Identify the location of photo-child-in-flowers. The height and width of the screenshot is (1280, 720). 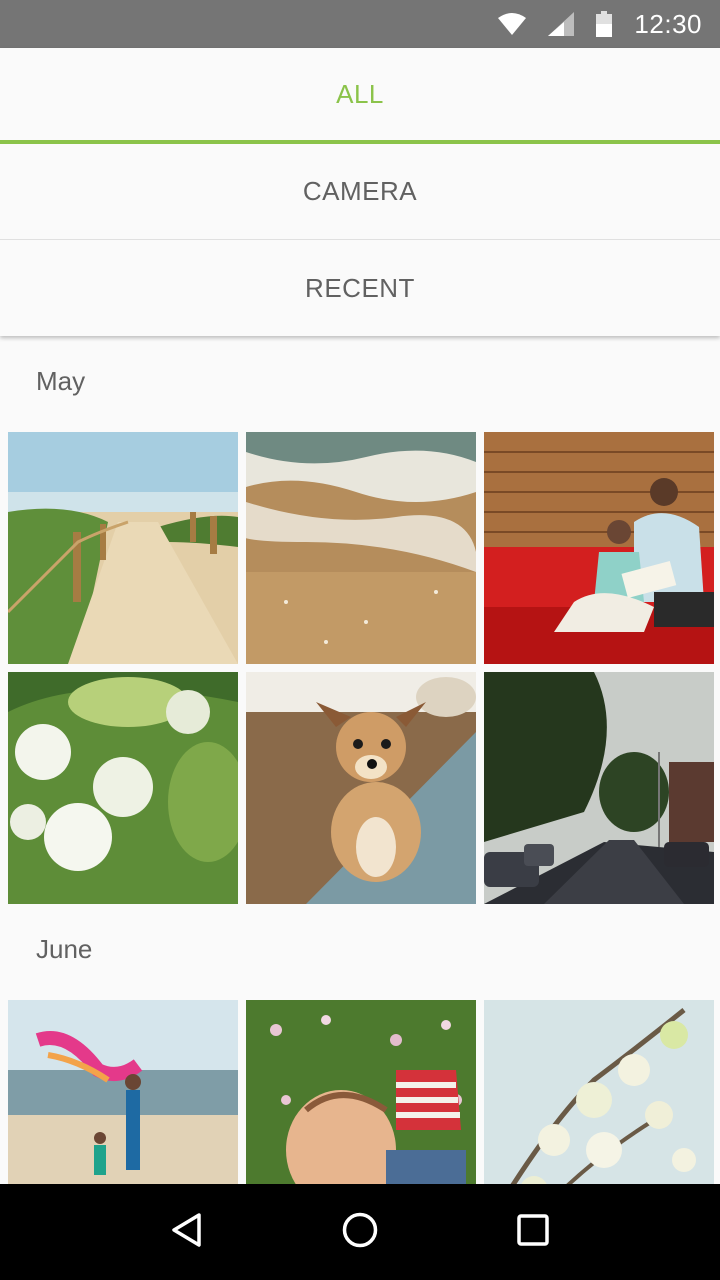
(361, 1092).